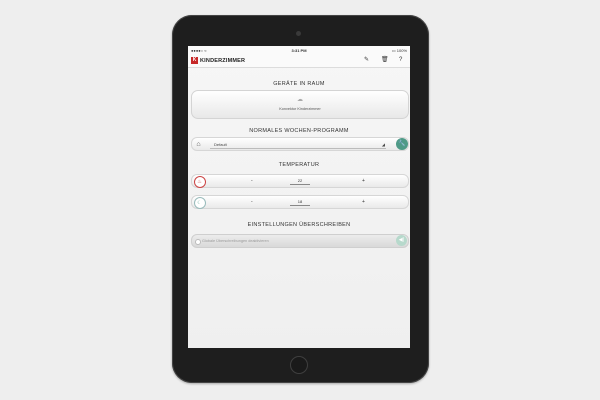  I want to click on device-label: Konvektor Kinderzimmer, so click(300, 109).